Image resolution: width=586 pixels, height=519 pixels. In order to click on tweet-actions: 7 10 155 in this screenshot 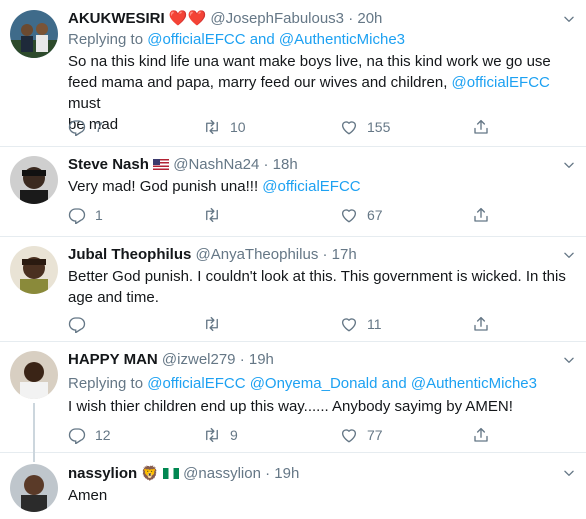, I will do `click(288, 127)`.